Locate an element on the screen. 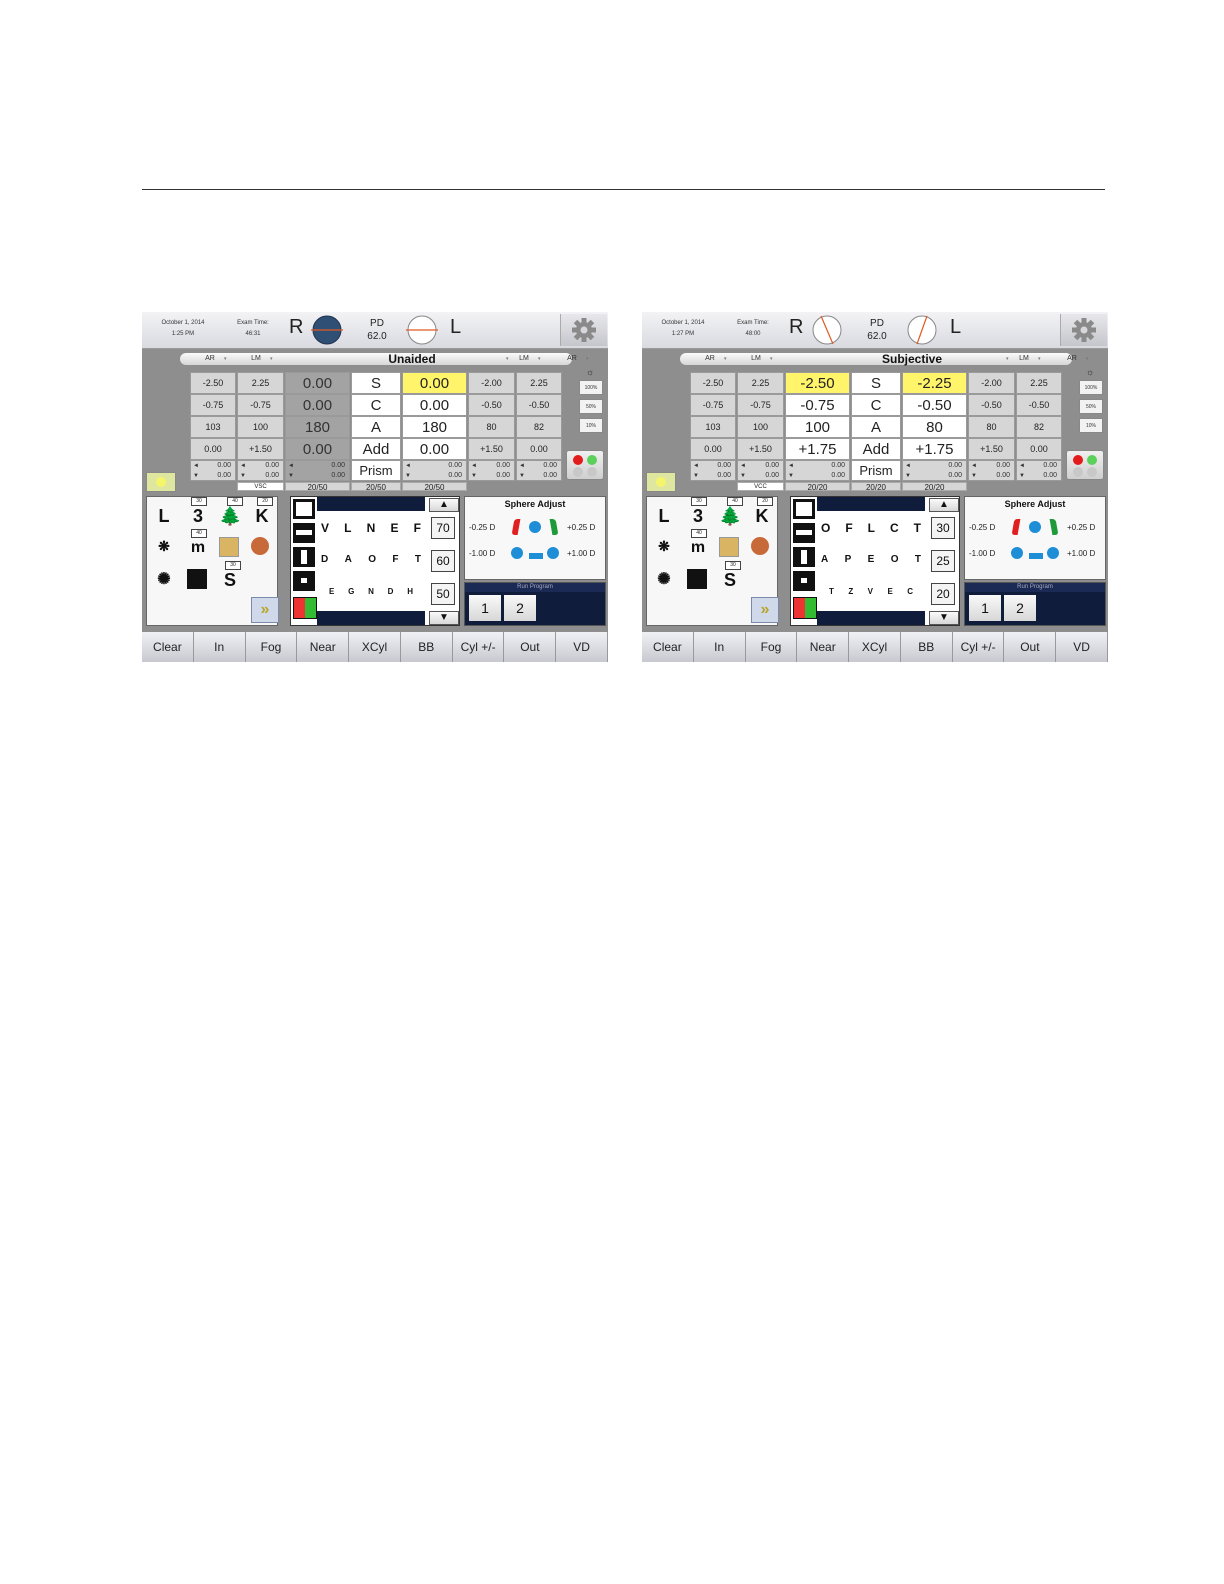 Image resolution: width=1224 pixels, height=1584 pixels. lm-left-value: -0.50 is located at coordinates (491, 405).